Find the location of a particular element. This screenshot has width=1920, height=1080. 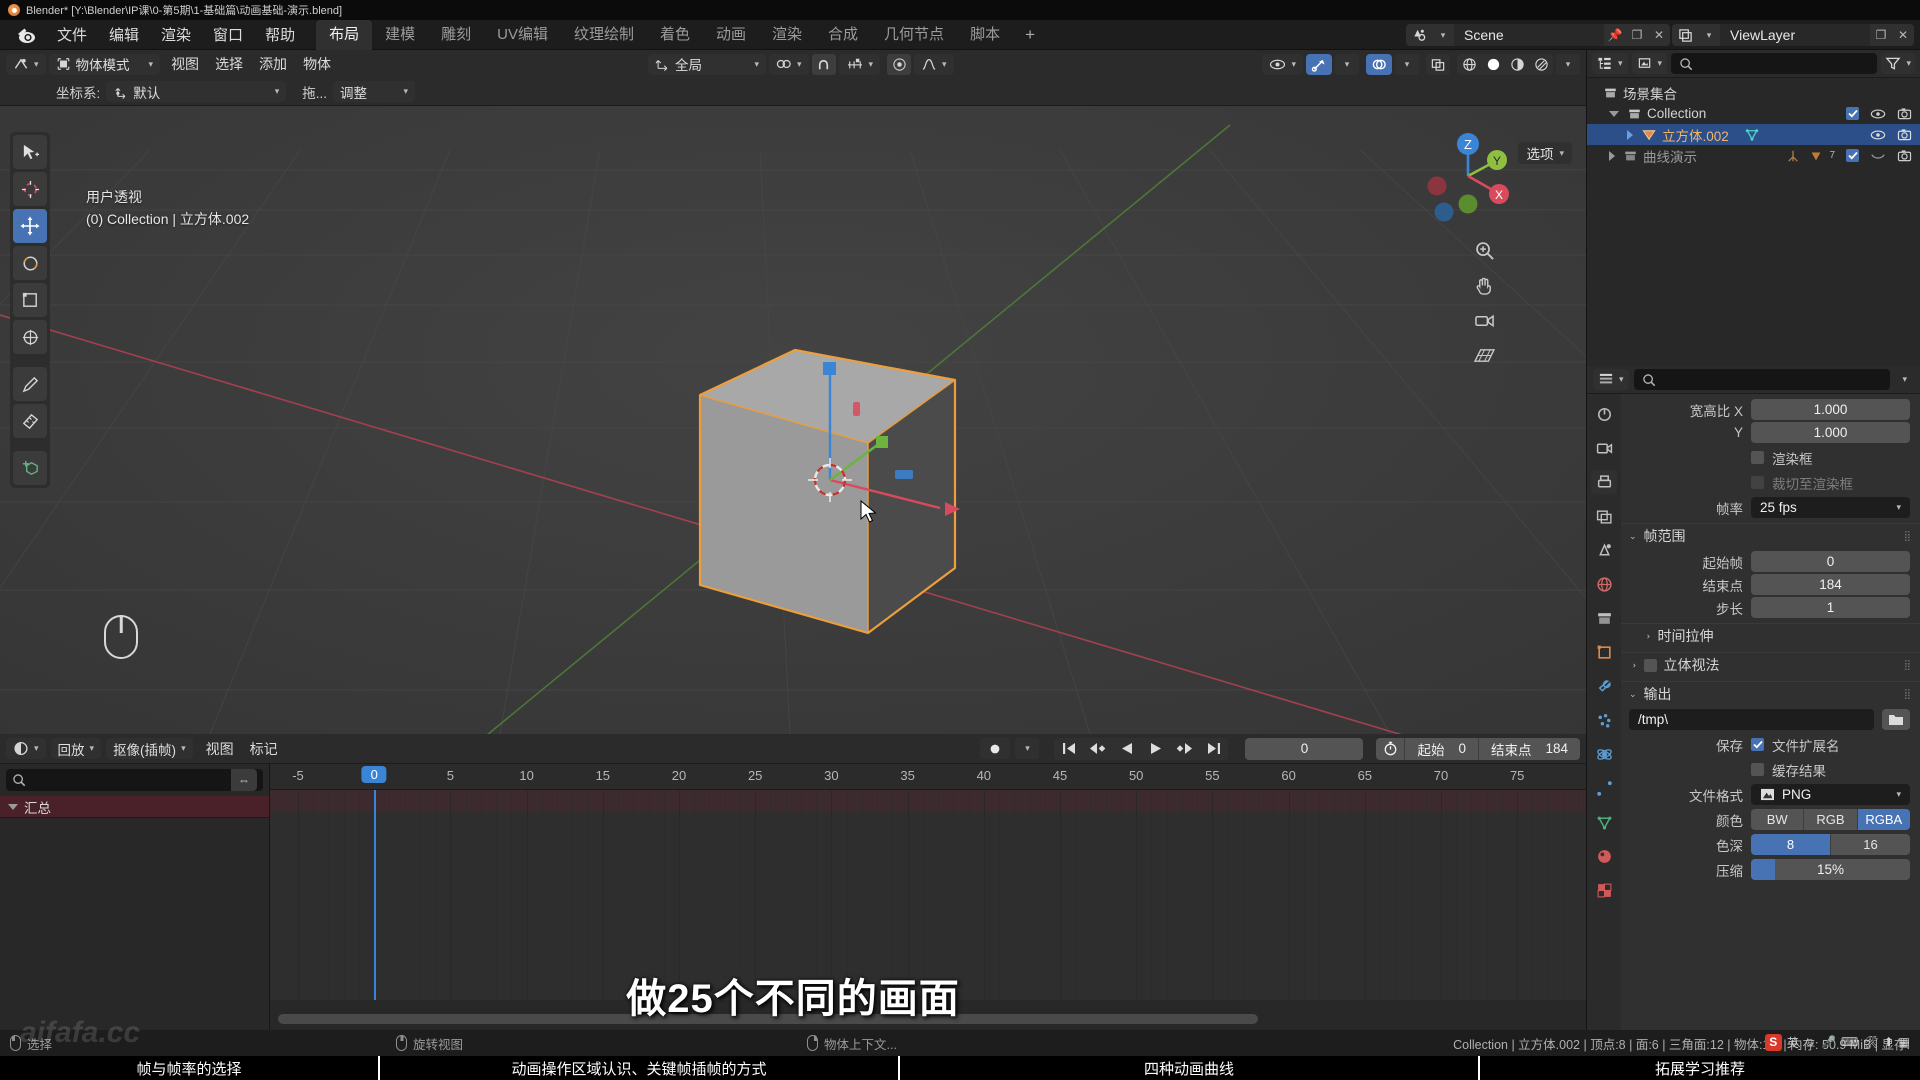

outliner-row-collection: Collection is located at coordinates (1753, 113).